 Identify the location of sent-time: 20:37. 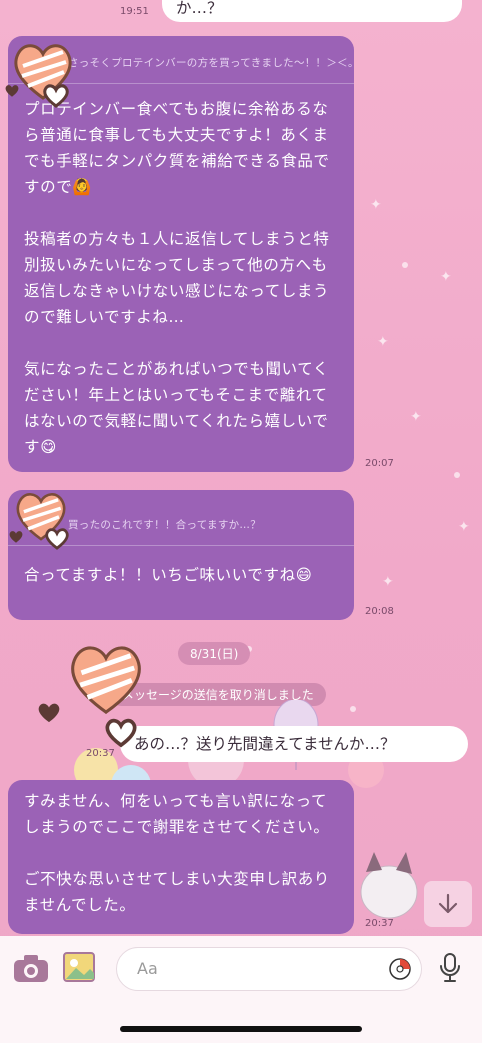
(100, 753).